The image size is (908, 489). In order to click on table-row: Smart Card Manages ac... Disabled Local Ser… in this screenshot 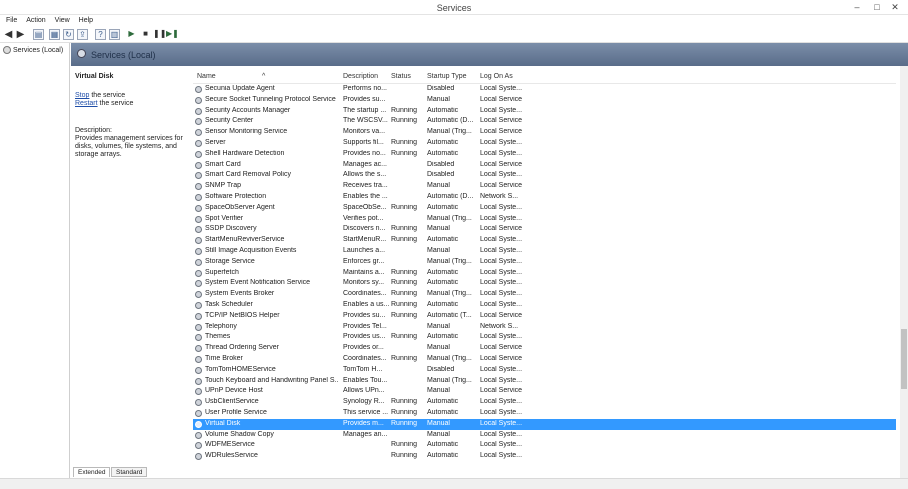, I will do `click(544, 165)`.